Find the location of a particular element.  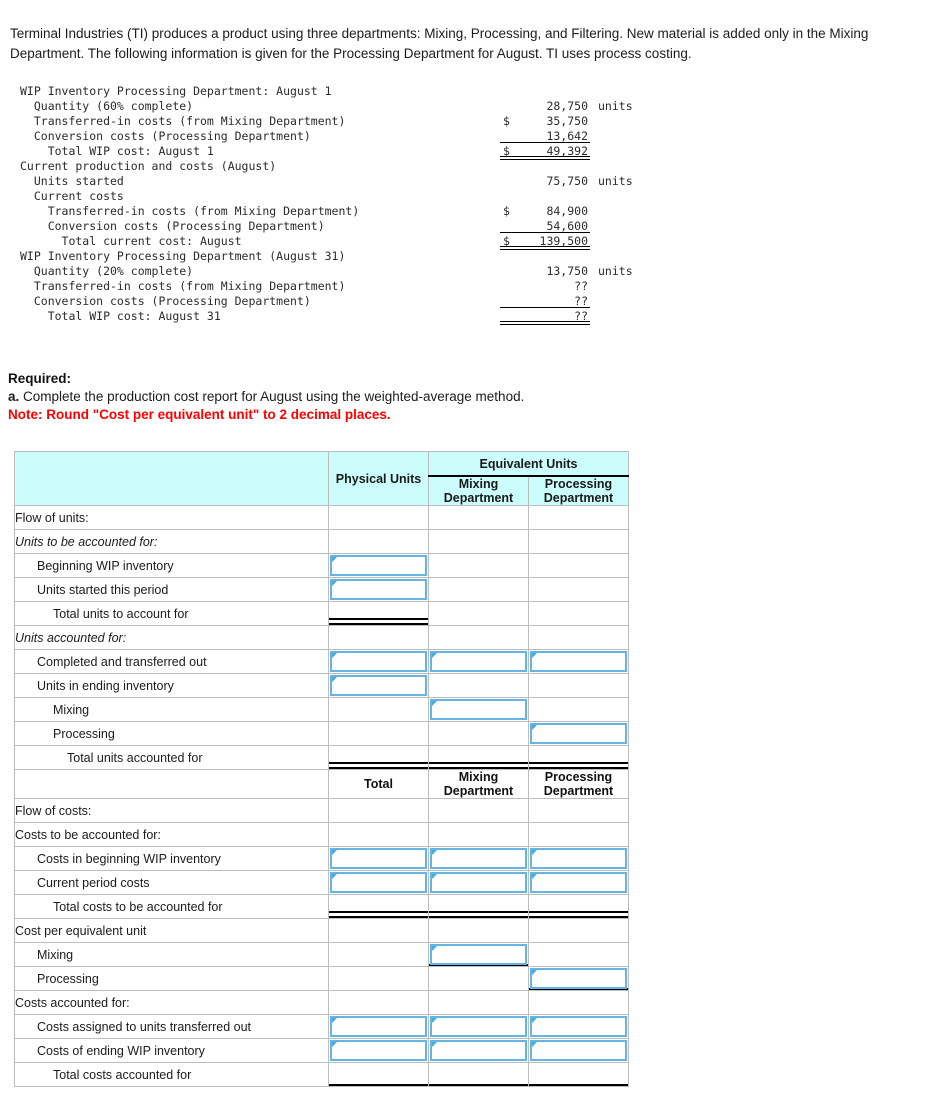

table-row: Costs to be accounted for: is located at coordinates (321, 834).